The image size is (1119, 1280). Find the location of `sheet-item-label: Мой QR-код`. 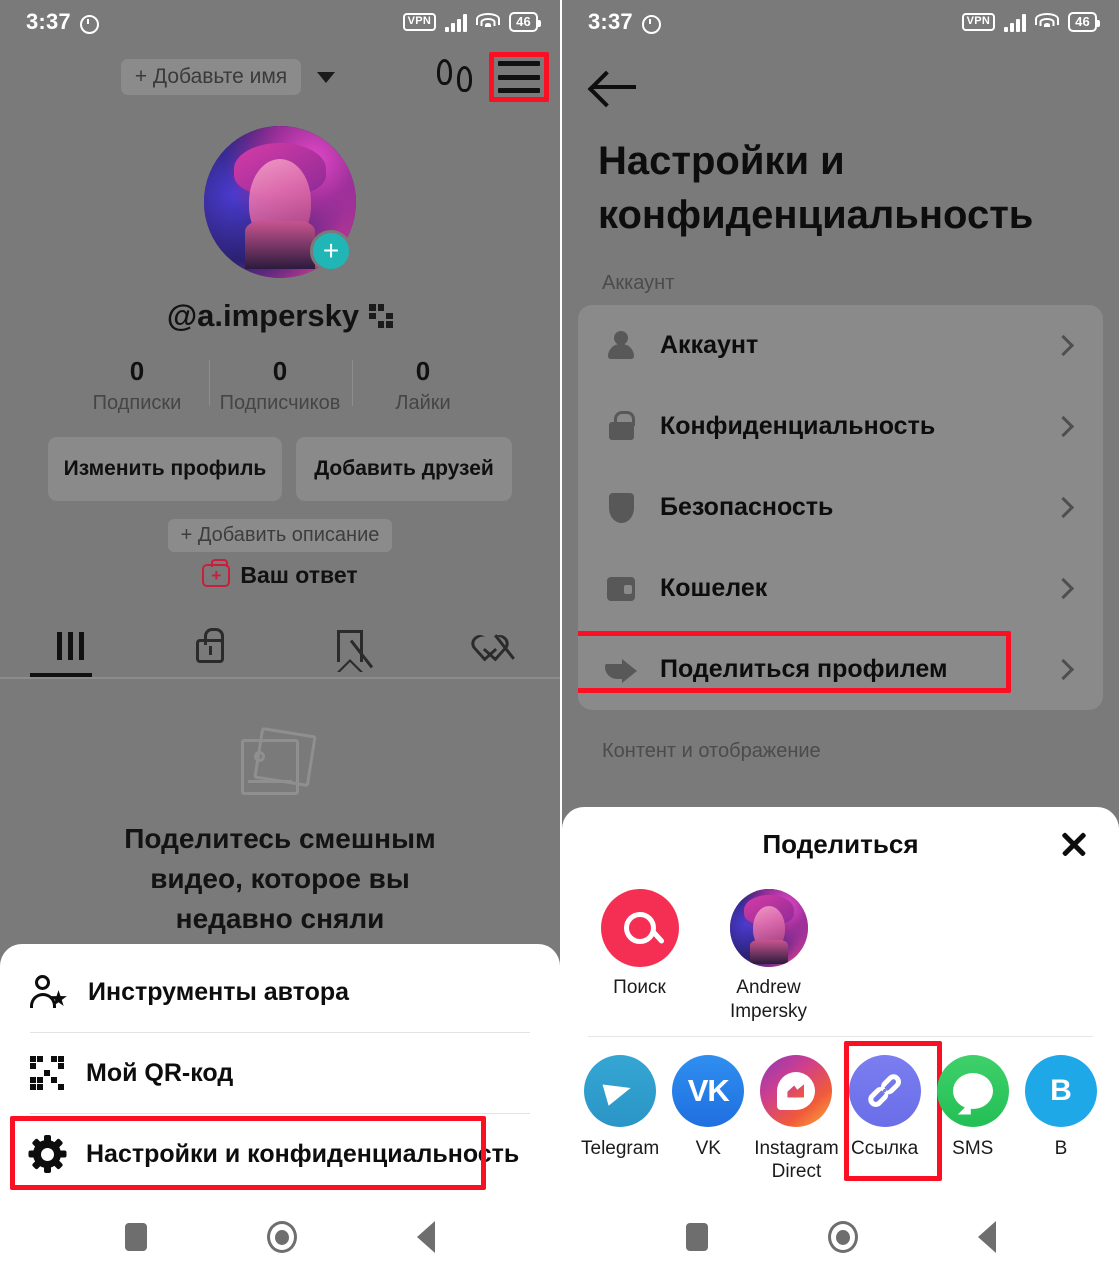

sheet-item-label: Мой QR-код is located at coordinates (160, 1072).